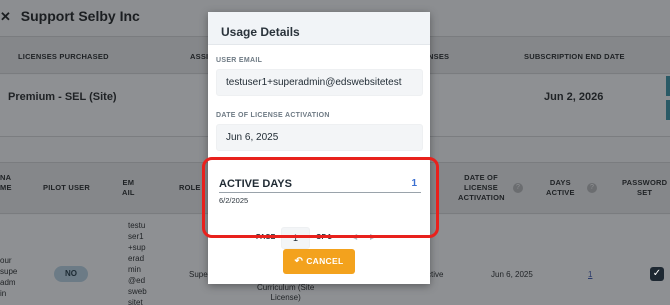 This screenshot has height=305, width=670. Describe the element at coordinates (273, 115) in the screenshot. I see `activation-date-label: DATE OF LICENSE ACTIVATION` at that location.